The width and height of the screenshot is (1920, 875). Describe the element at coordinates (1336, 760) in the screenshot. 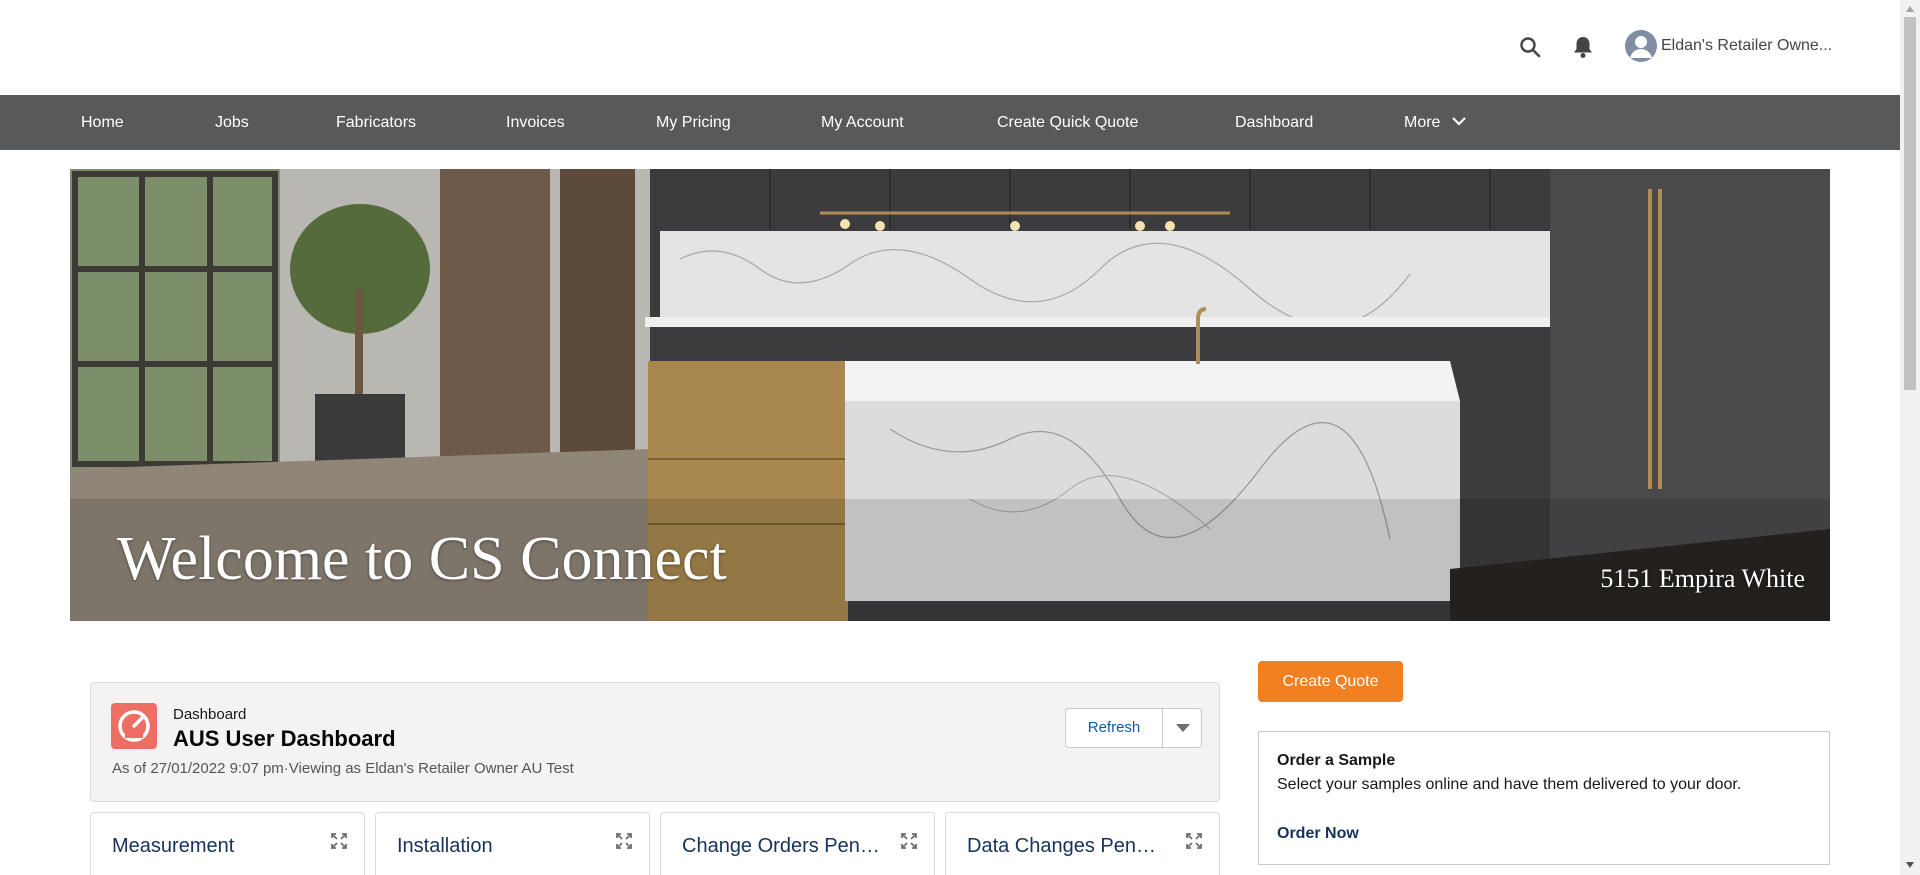

I see `order-sample-title: Order a Sample` at that location.